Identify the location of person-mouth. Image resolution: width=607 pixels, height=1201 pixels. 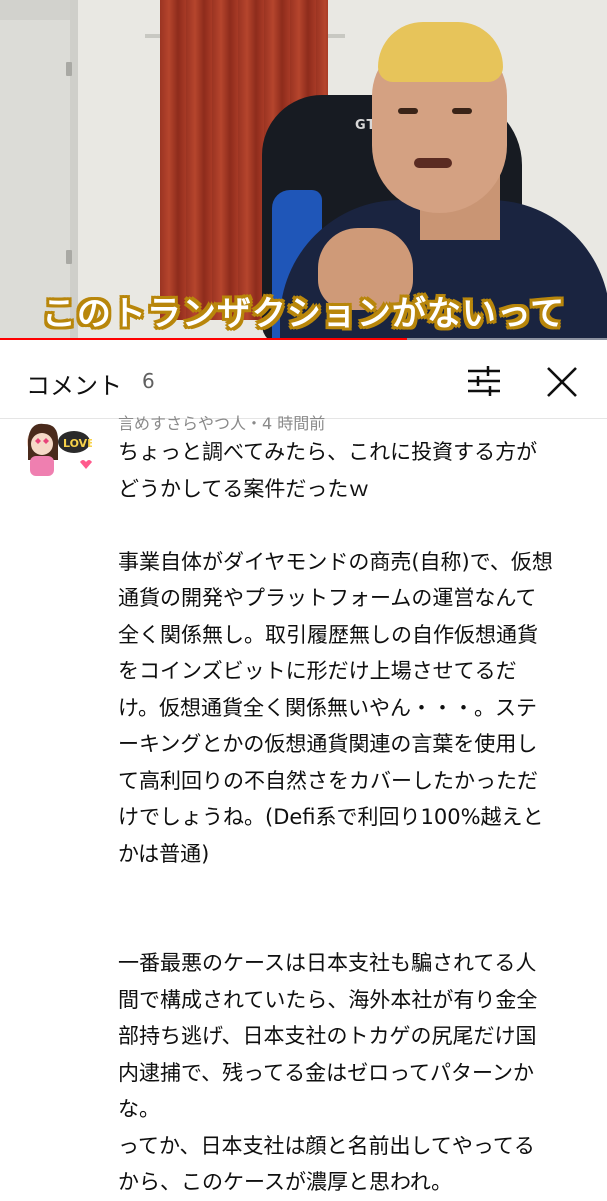
(433, 163).